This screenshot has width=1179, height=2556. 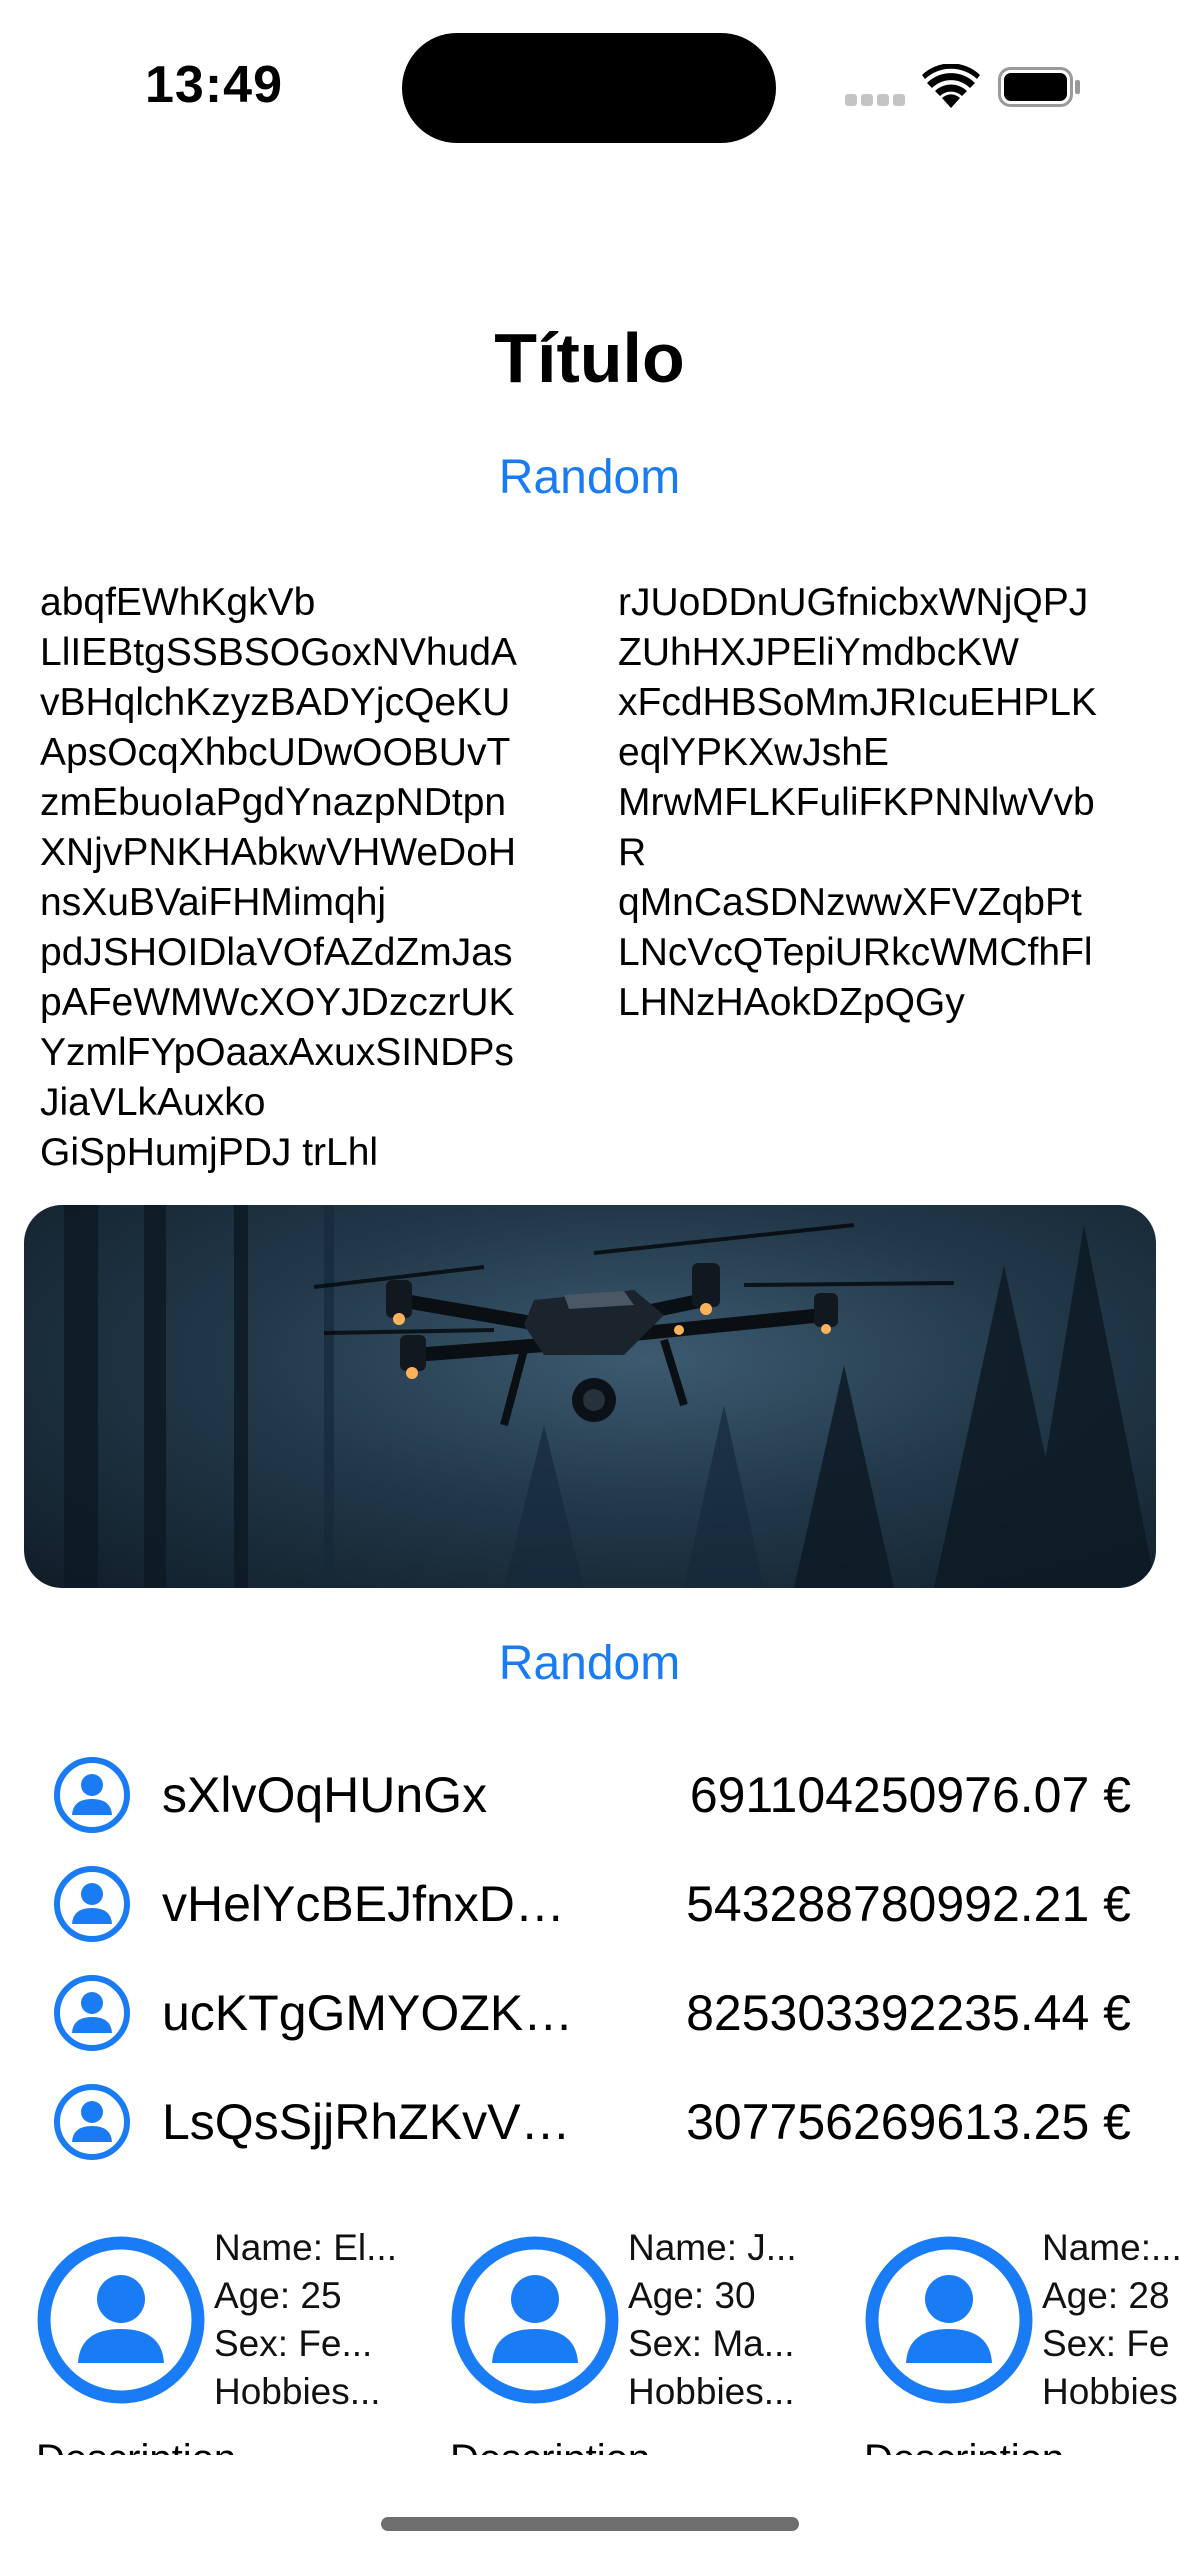 I want to click on transaction-row: vHelYcBEJfnxDG... 543288780992.21 €, so click(x=589, y=1903).